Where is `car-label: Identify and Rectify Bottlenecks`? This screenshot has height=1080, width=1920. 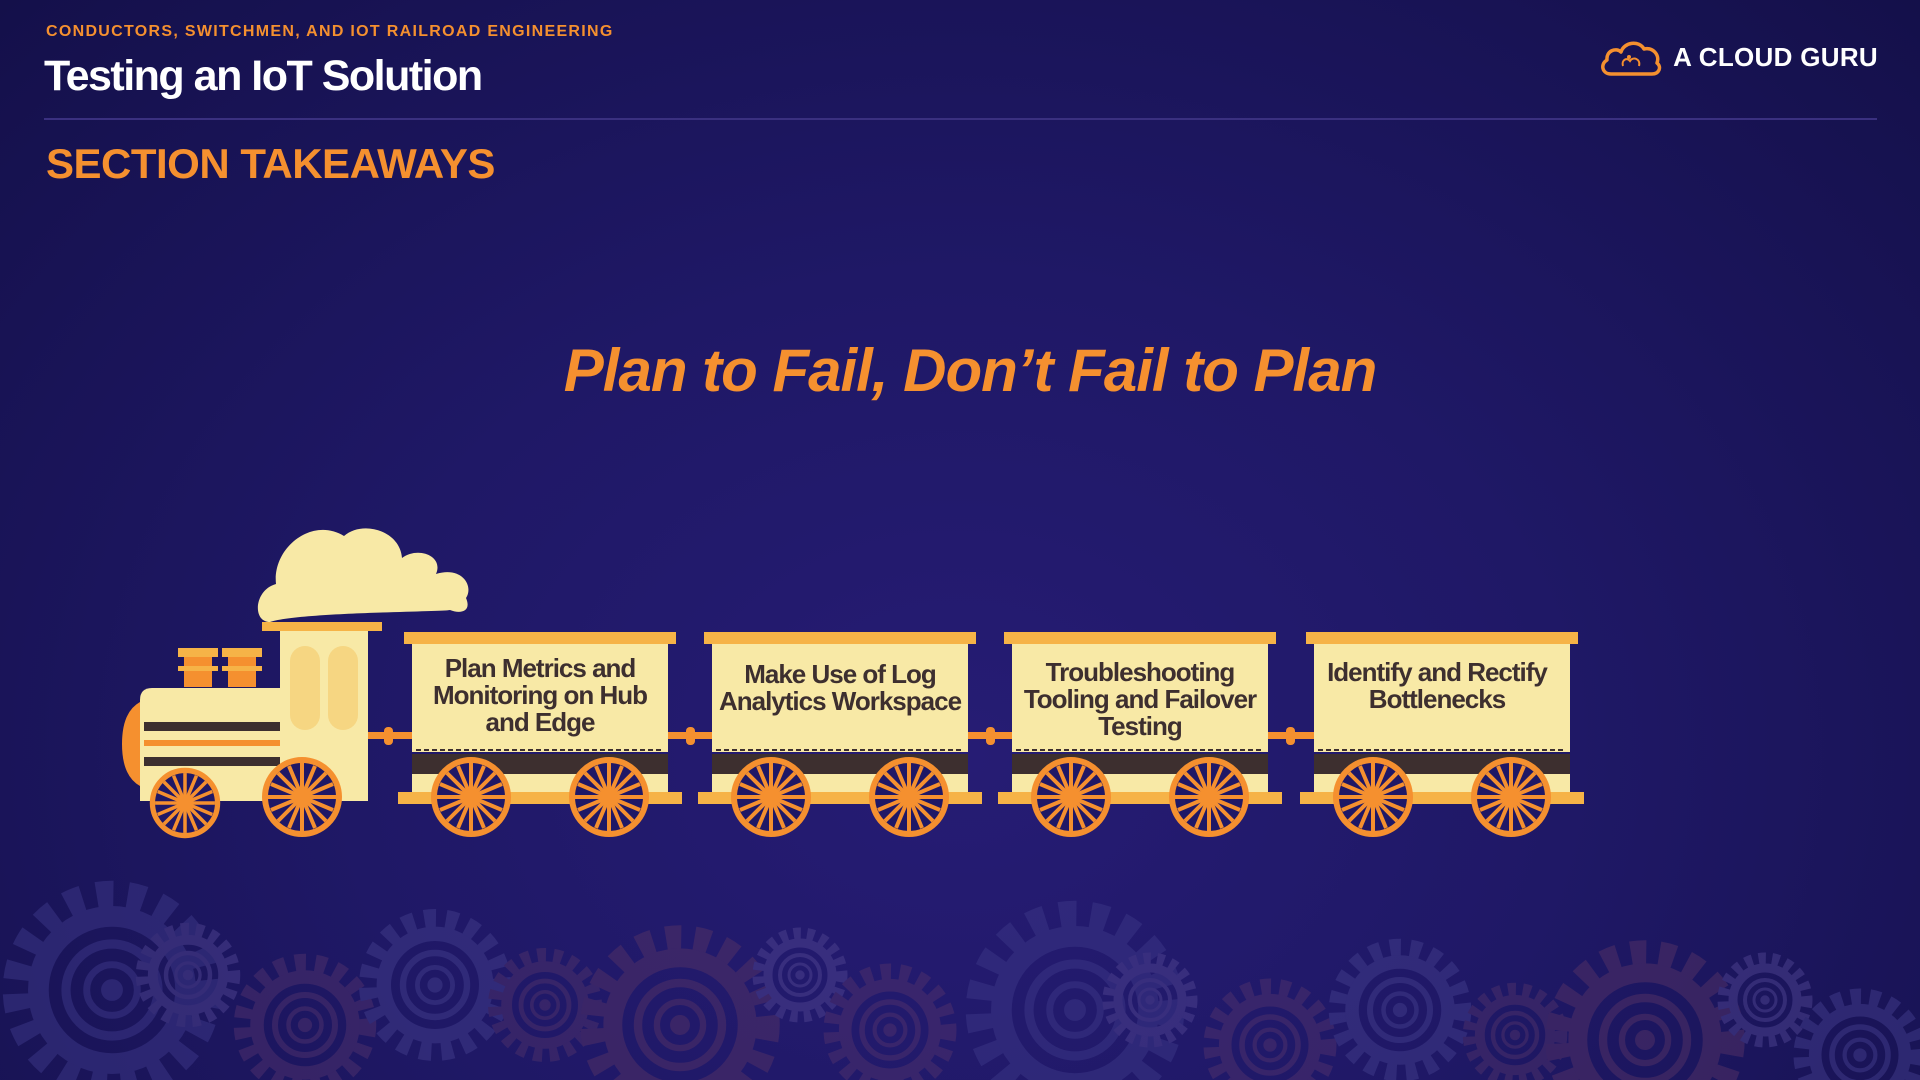 car-label: Identify and Rectify Bottlenecks is located at coordinates (1437, 685).